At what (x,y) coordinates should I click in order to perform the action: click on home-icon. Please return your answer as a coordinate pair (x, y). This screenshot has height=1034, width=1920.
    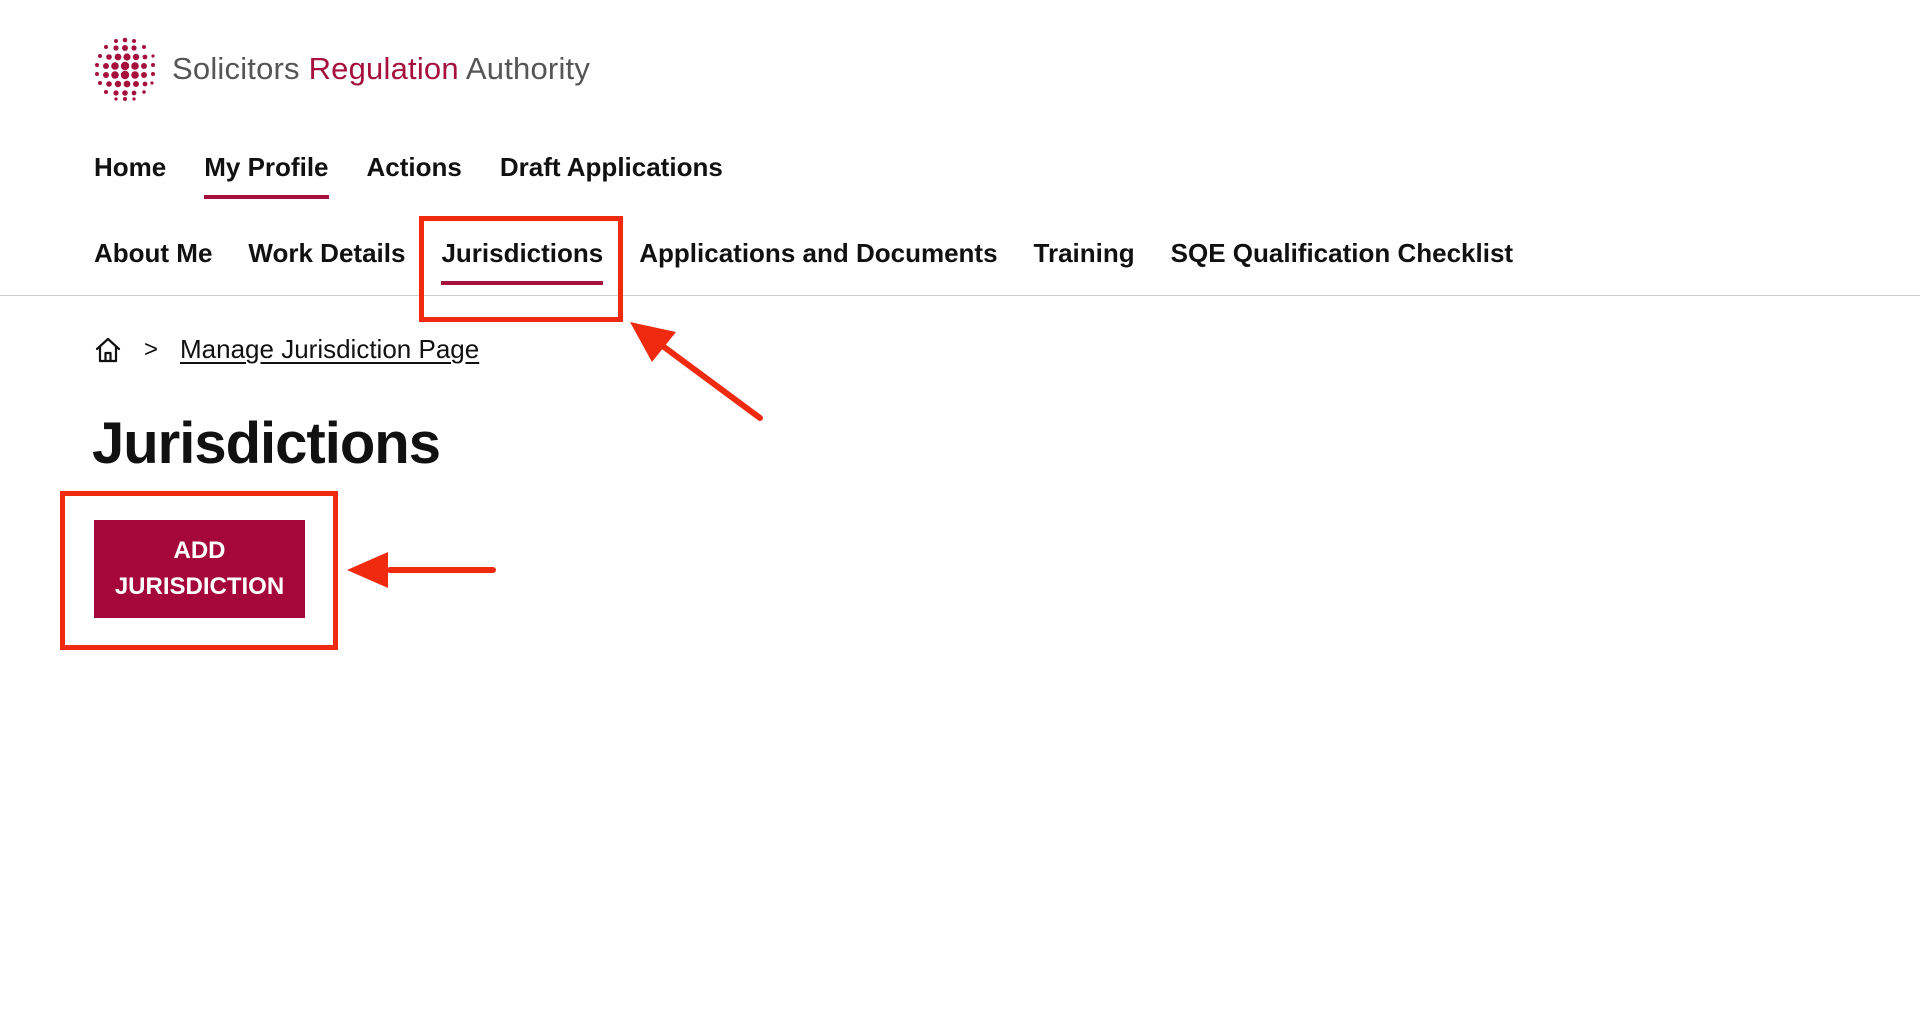
    Looking at the image, I should click on (108, 350).